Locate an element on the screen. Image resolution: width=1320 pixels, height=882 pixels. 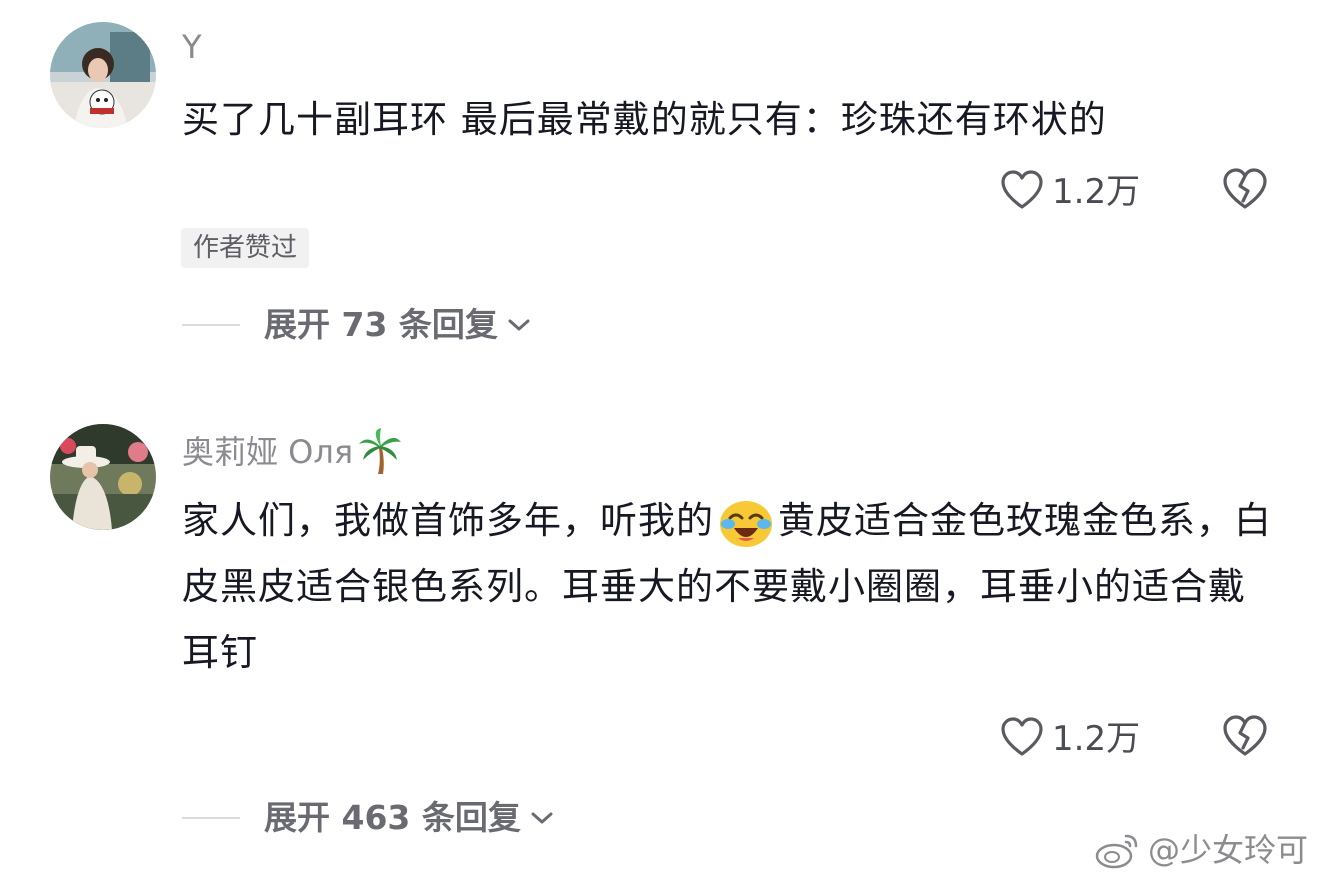
expand-replies-button: 展开 73 条回复 is located at coordinates (357, 325).